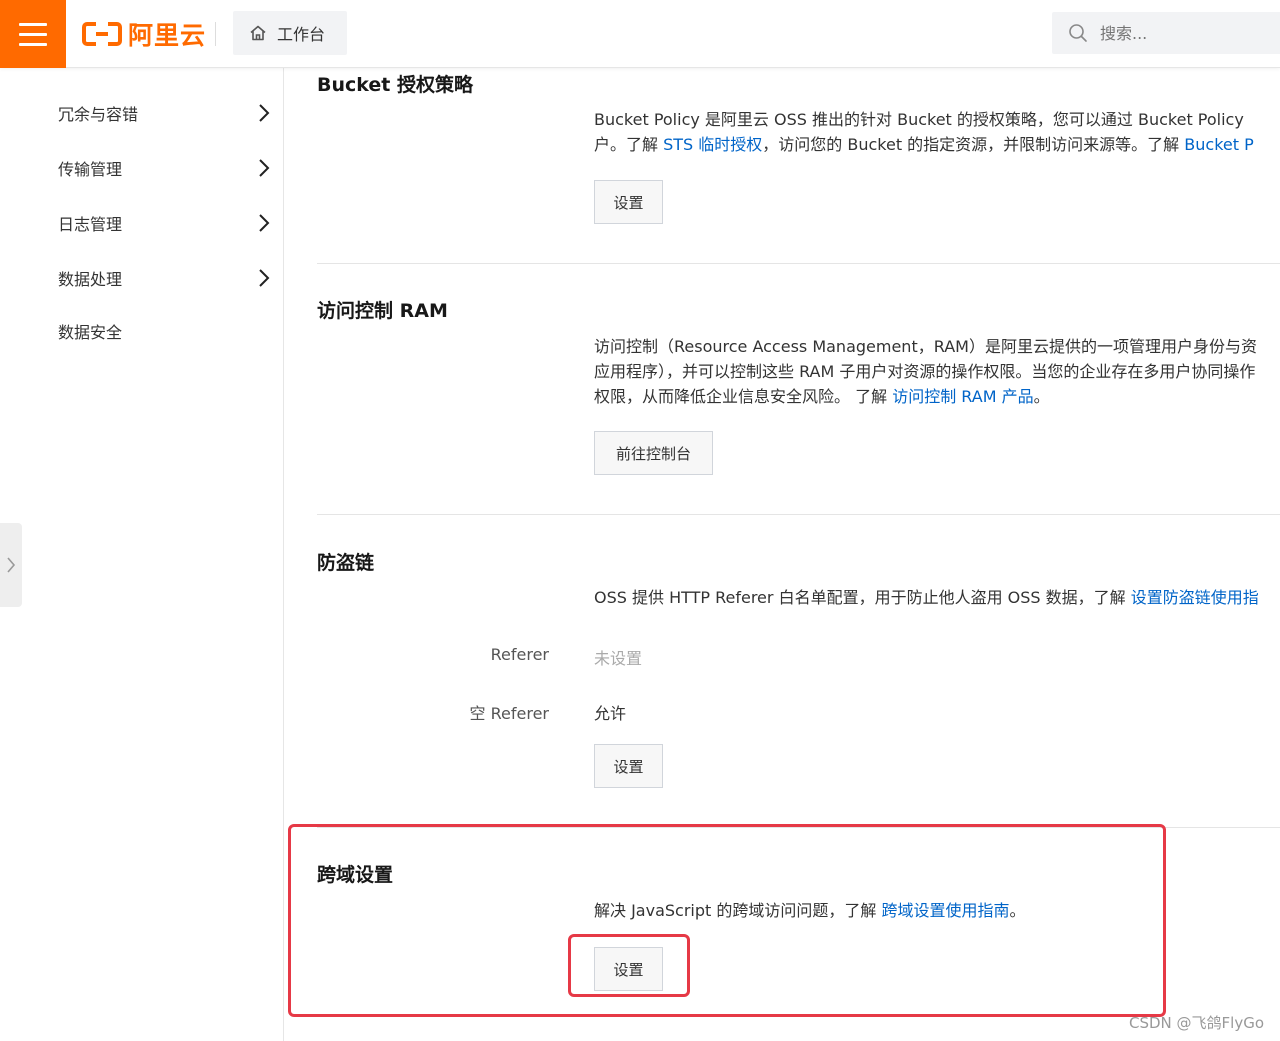  What do you see at coordinates (509, 713) in the screenshot?
I see `empty-referer-label: 空 Referer` at bounding box center [509, 713].